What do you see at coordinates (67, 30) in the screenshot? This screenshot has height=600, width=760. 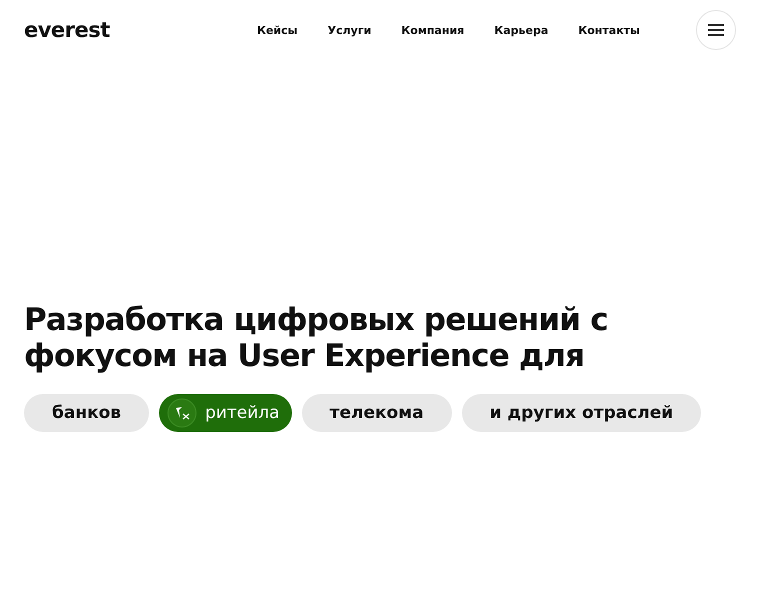 I see `logo: everest` at bounding box center [67, 30].